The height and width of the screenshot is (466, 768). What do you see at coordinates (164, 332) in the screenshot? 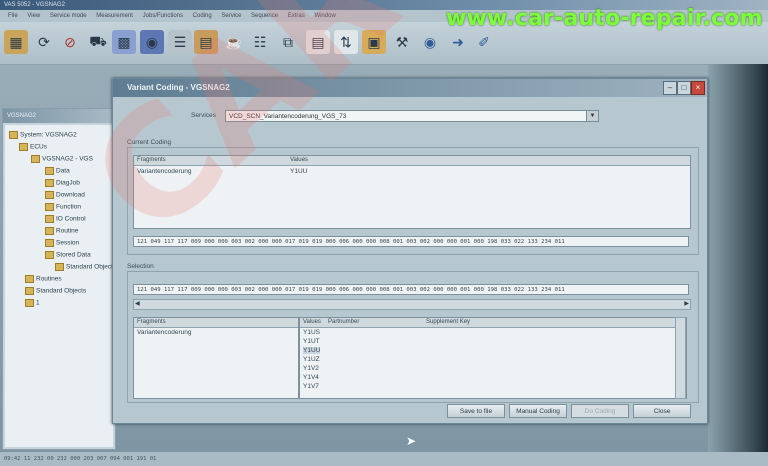
I see `fragment-item: Variantencoderung` at bounding box center [164, 332].